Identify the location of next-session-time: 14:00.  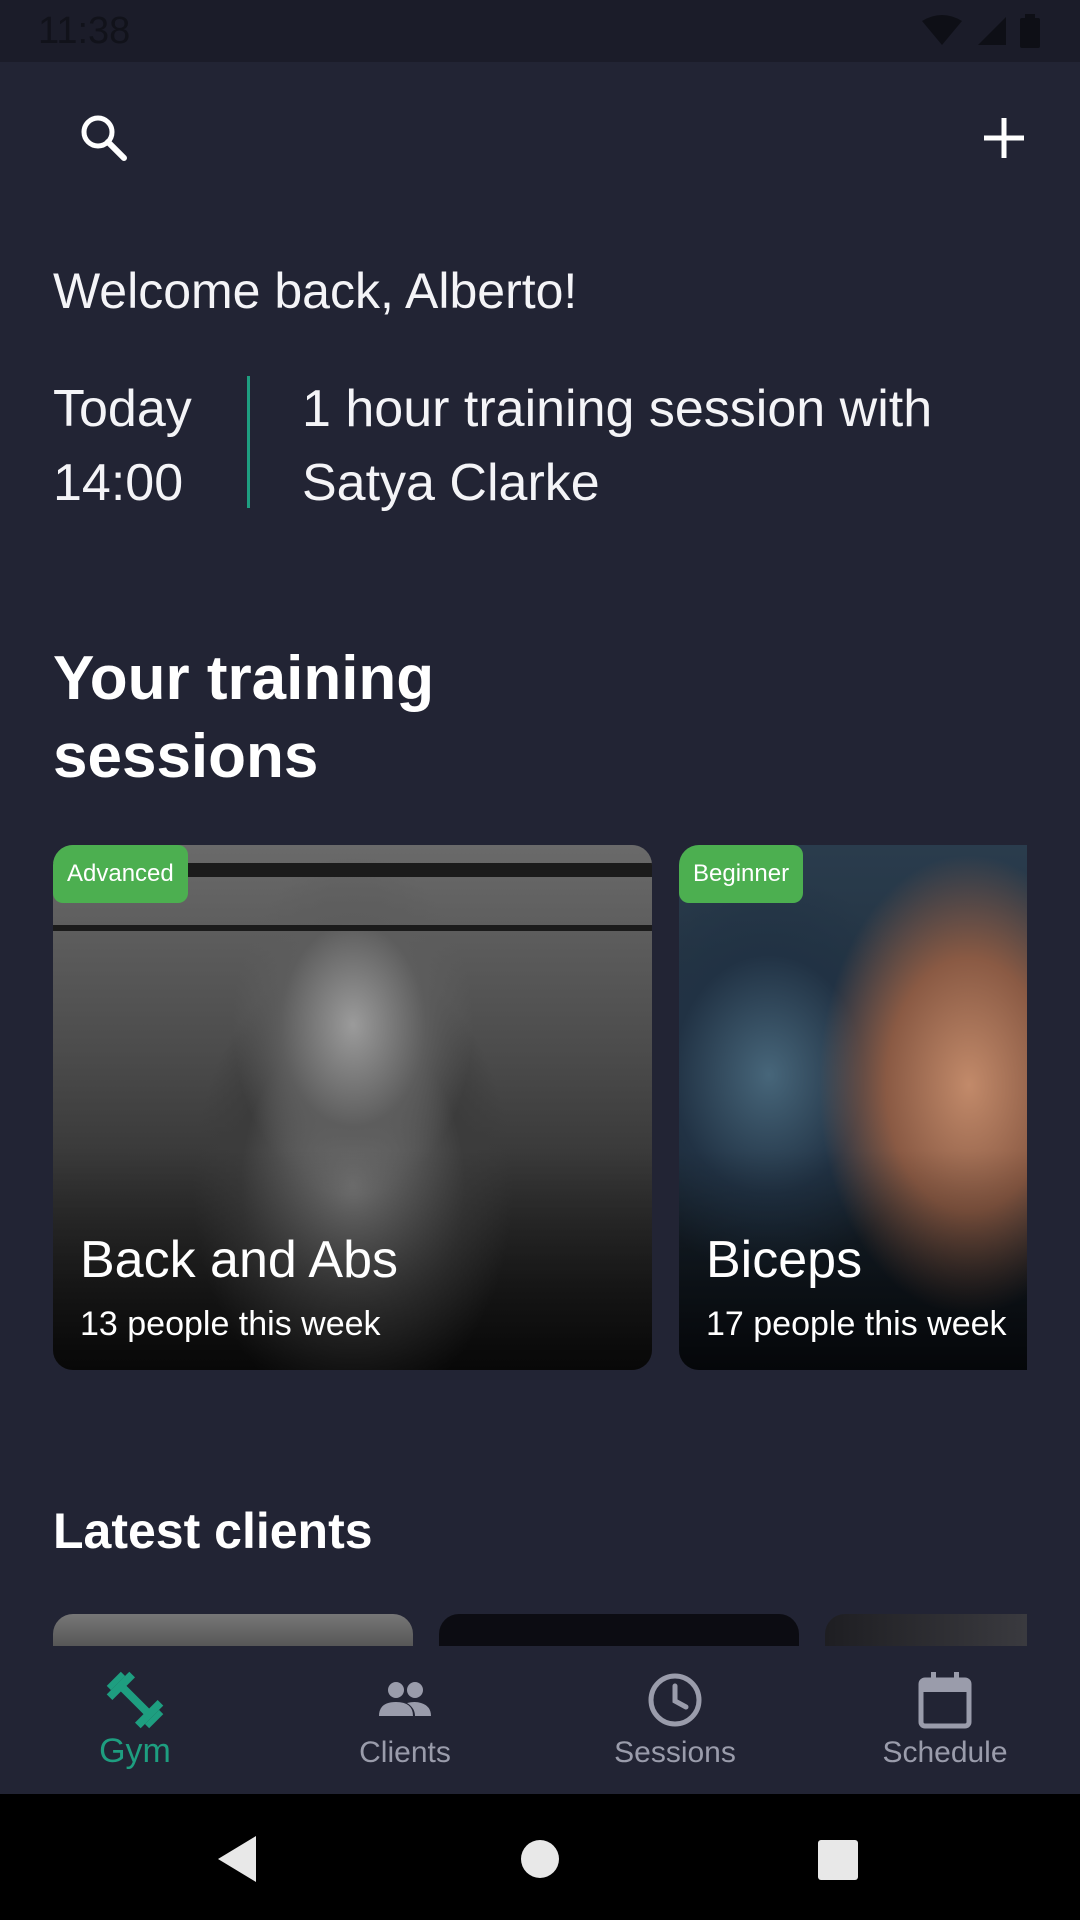
(118, 483).